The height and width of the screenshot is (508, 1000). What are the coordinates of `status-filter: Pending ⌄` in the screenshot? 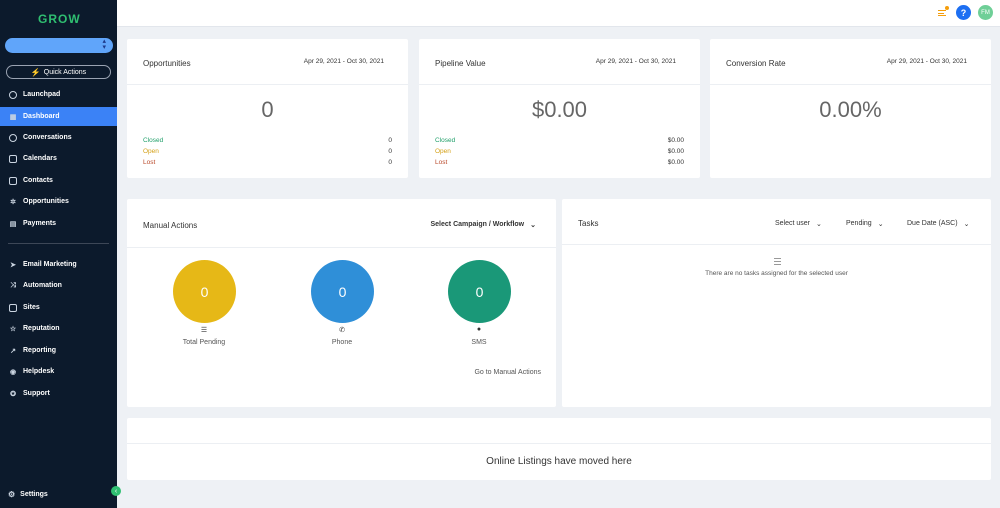 It's located at (865, 224).